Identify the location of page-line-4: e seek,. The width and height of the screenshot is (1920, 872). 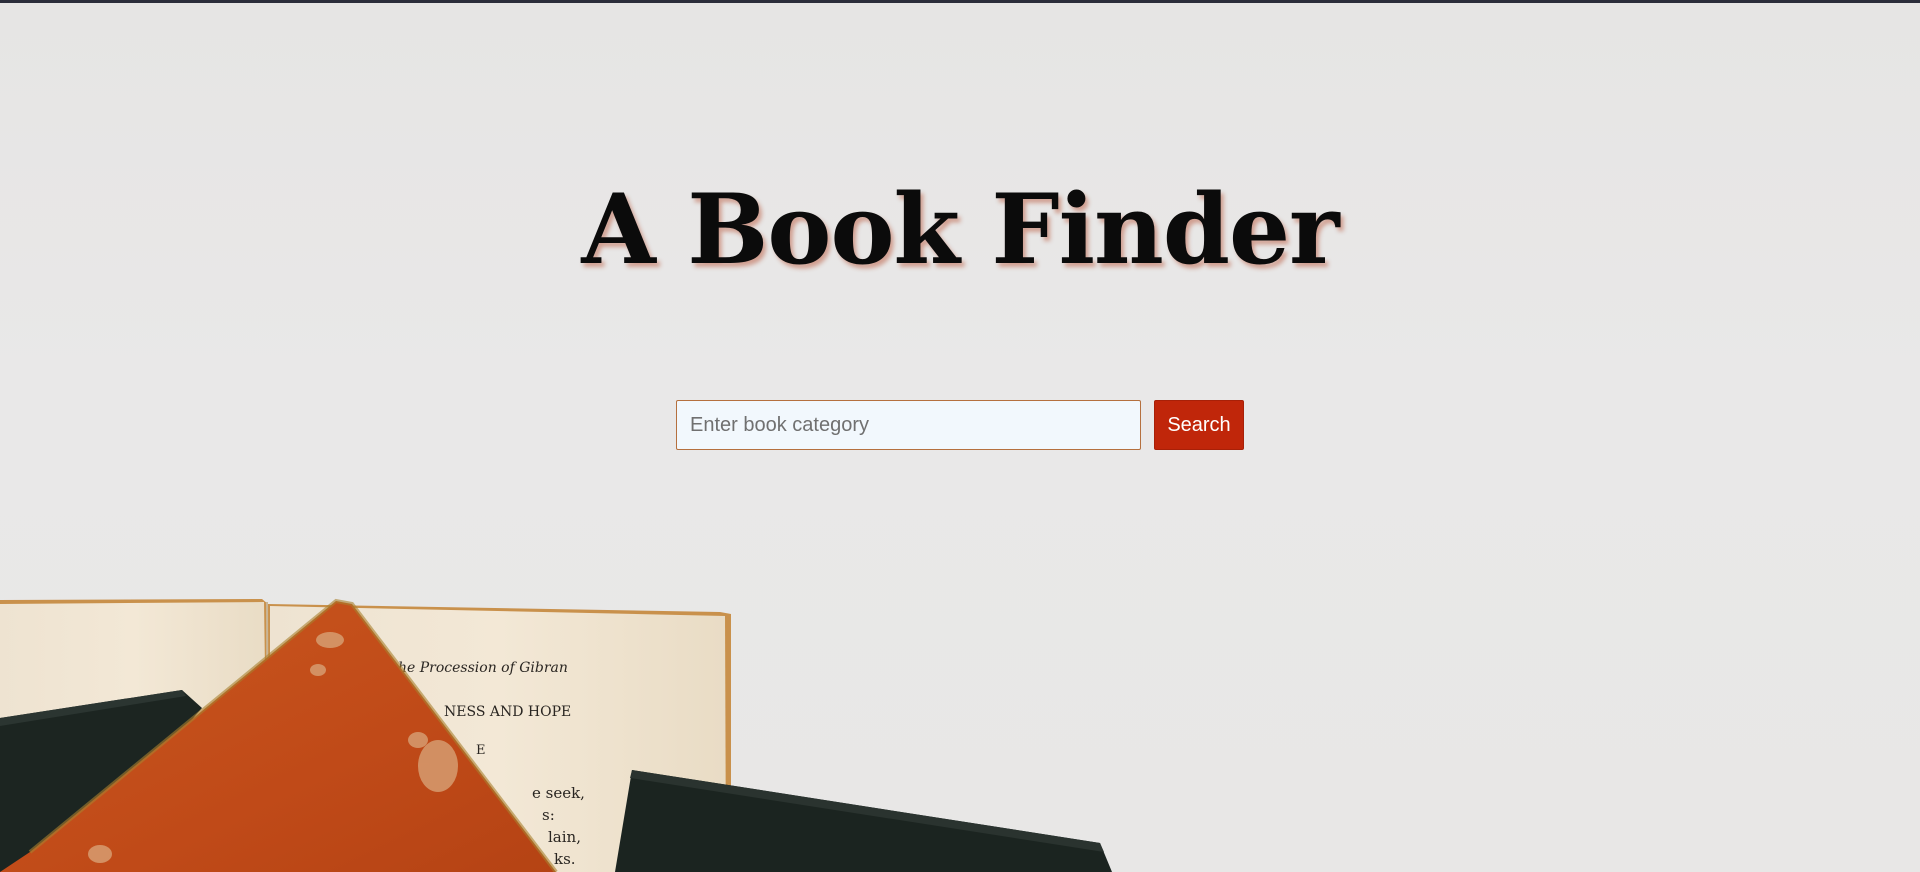
(558, 793).